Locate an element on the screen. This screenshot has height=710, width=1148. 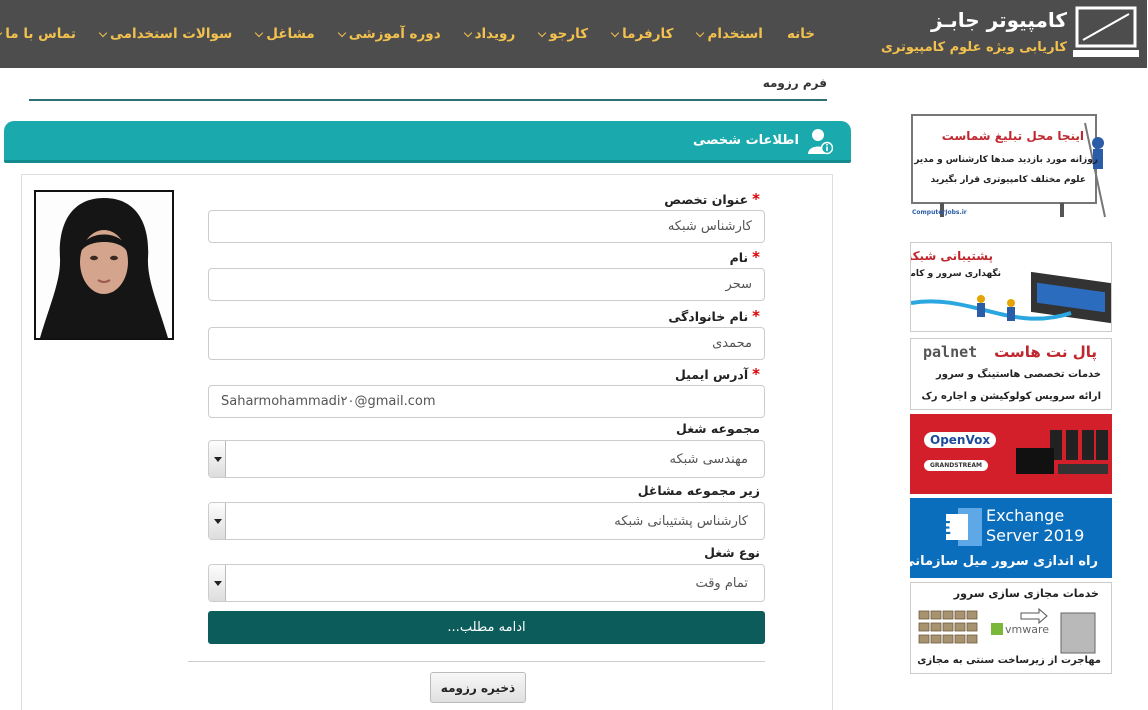
nav-item-1: استخدام is located at coordinates (730, 34).